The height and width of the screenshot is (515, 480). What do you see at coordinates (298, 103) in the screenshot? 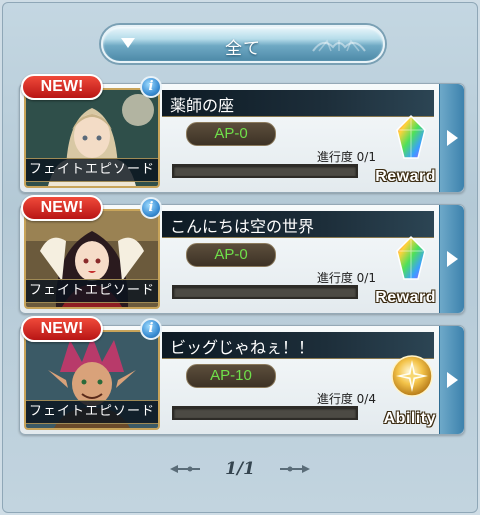
I see `quest-title-bar: 薬師の座` at bounding box center [298, 103].